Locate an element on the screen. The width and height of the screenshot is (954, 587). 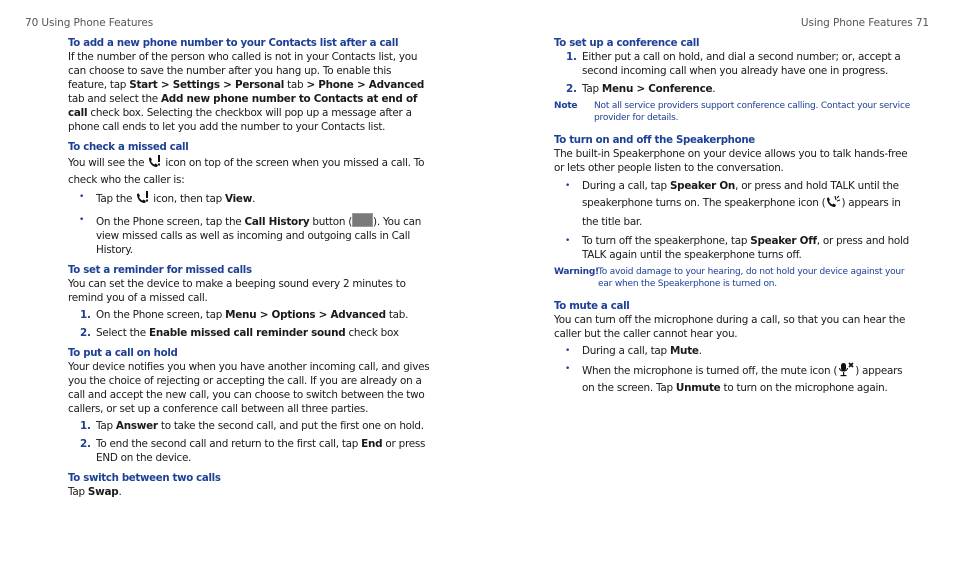
bold-text: > Phone > Advanced is located at coordinates (365, 85).